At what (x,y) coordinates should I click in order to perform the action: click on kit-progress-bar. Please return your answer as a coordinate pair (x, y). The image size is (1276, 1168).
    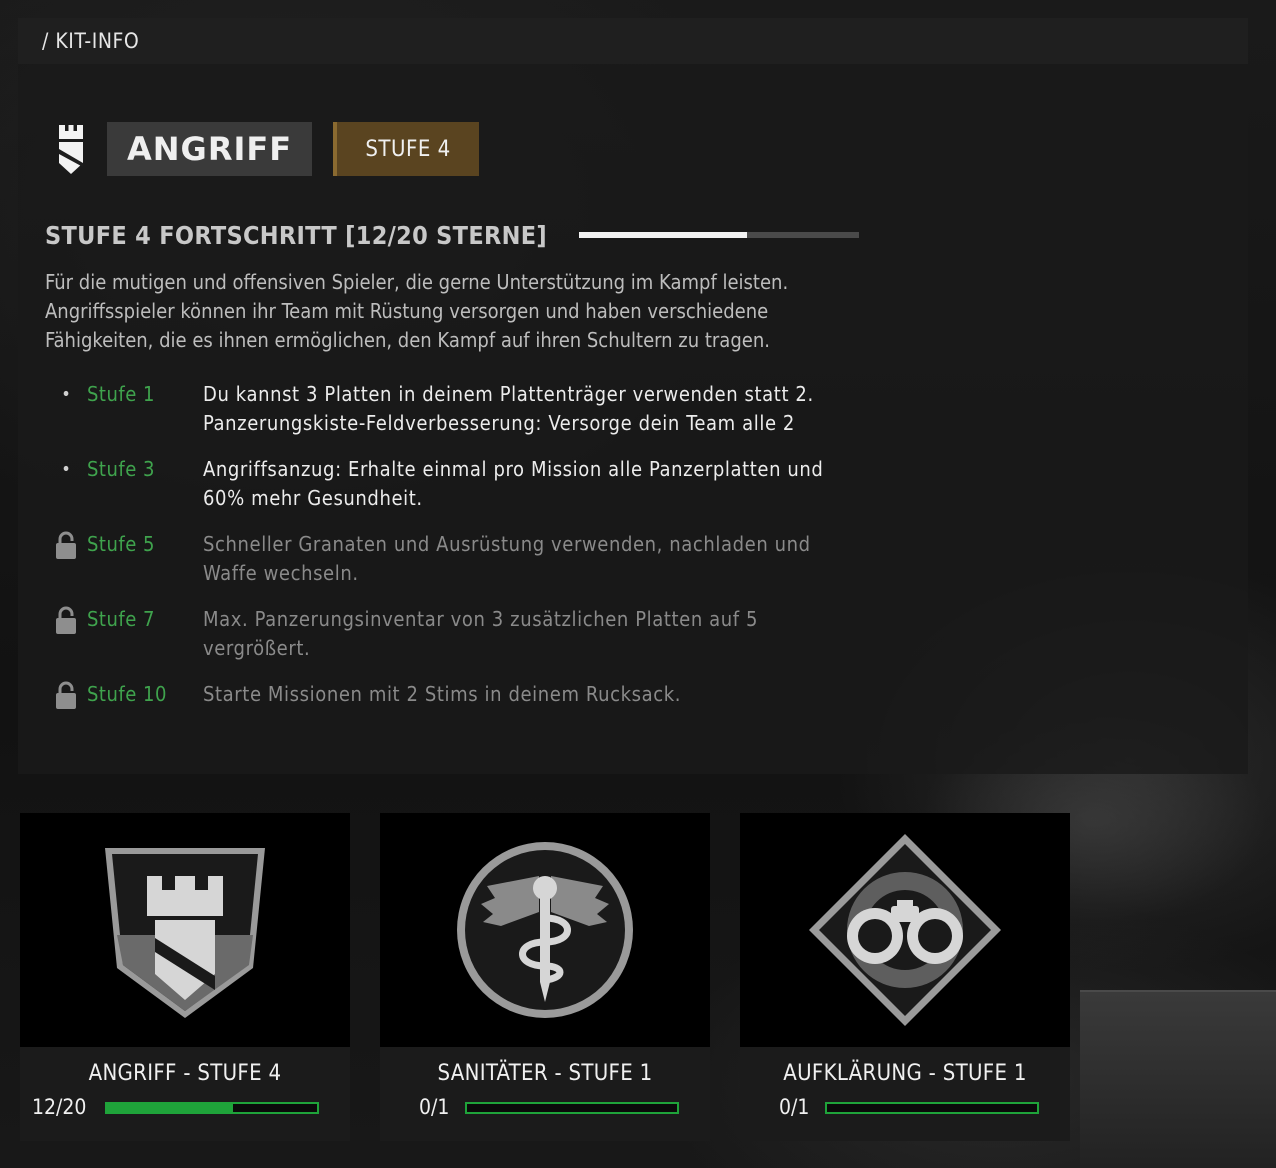
    Looking at the image, I should click on (718, 235).